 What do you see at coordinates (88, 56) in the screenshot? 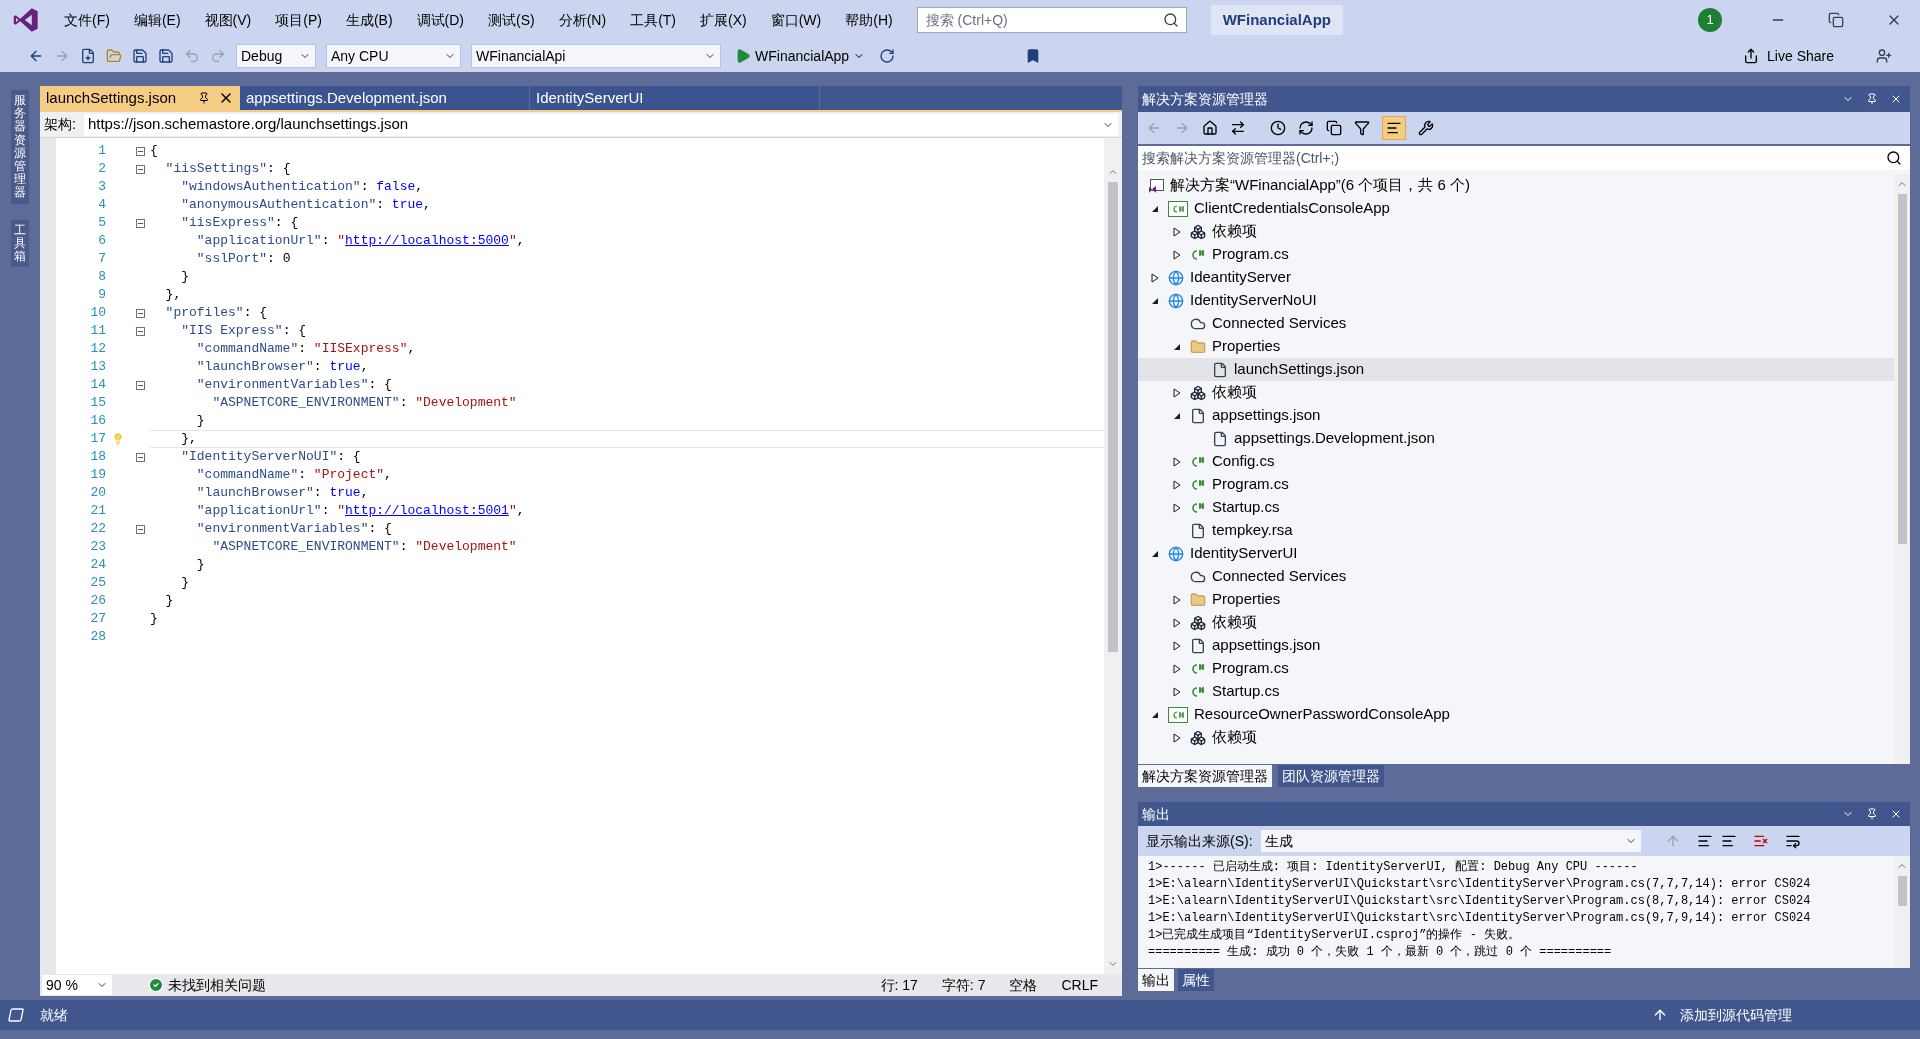
I see `new-file-icon` at bounding box center [88, 56].